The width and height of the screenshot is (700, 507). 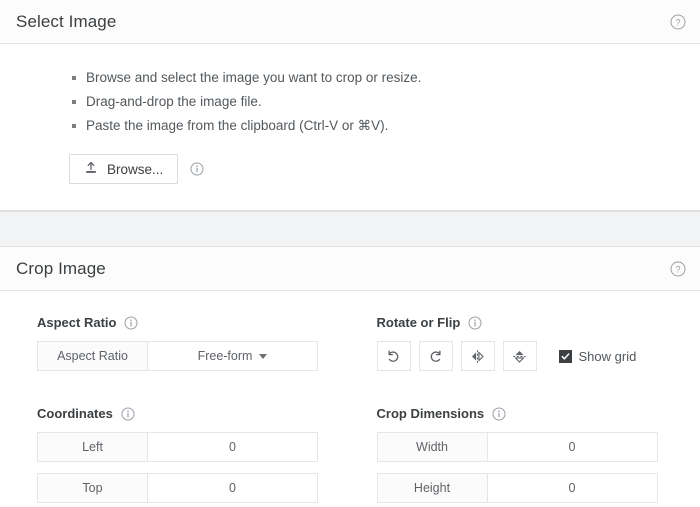 I want to click on select-image-title: Select Image, so click(x=66, y=21).